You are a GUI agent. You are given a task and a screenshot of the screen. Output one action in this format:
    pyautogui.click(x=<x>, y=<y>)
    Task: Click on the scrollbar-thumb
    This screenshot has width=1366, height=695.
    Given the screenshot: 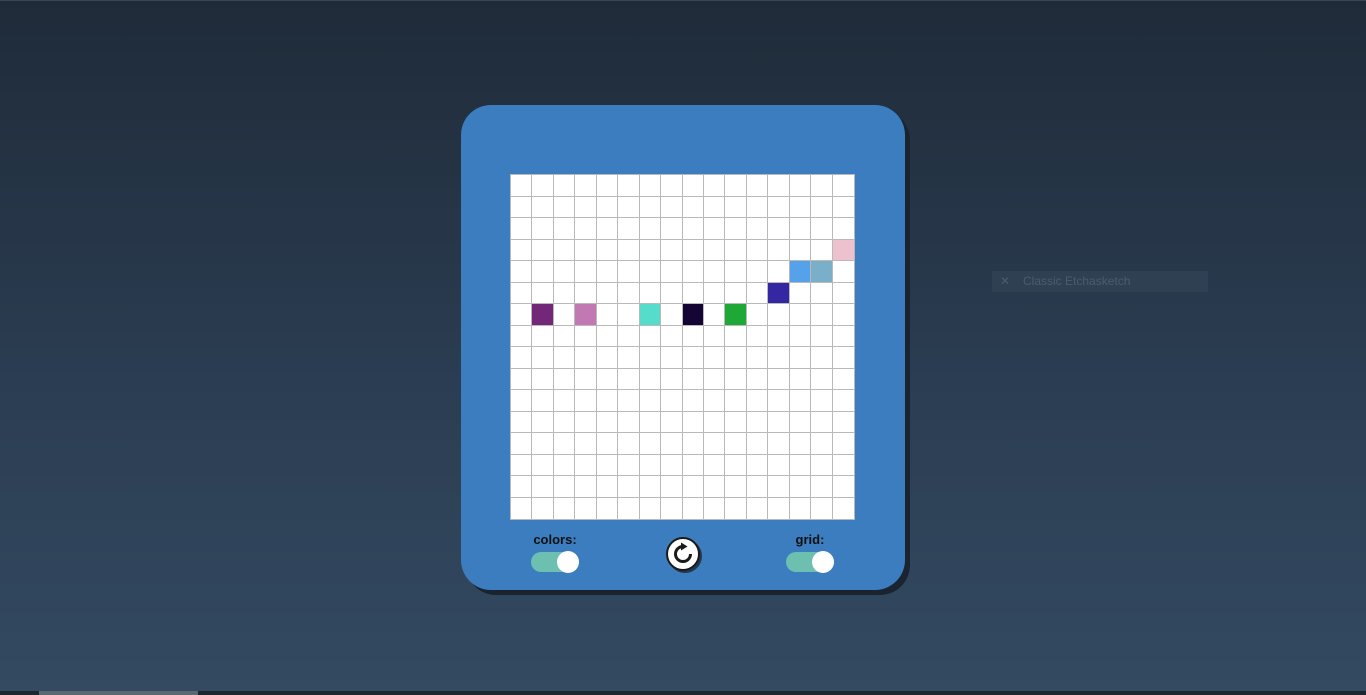 What is the action you would take?
    pyautogui.click(x=118, y=693)
    